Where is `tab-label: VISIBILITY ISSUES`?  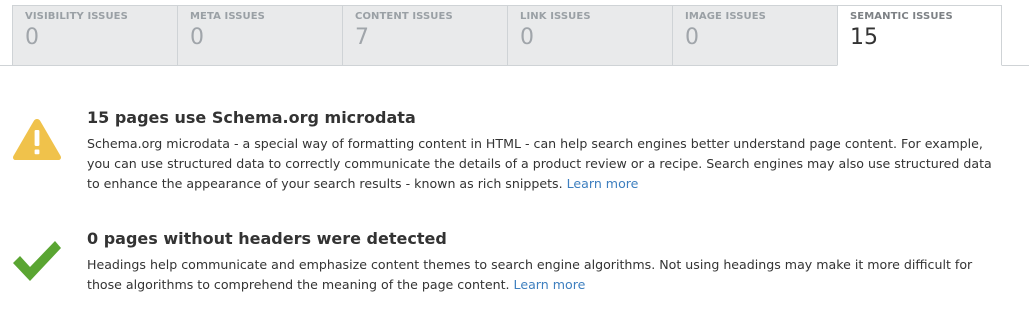
tab-label: VISIBILITY ISSUES is located at coordinates (76, 16).